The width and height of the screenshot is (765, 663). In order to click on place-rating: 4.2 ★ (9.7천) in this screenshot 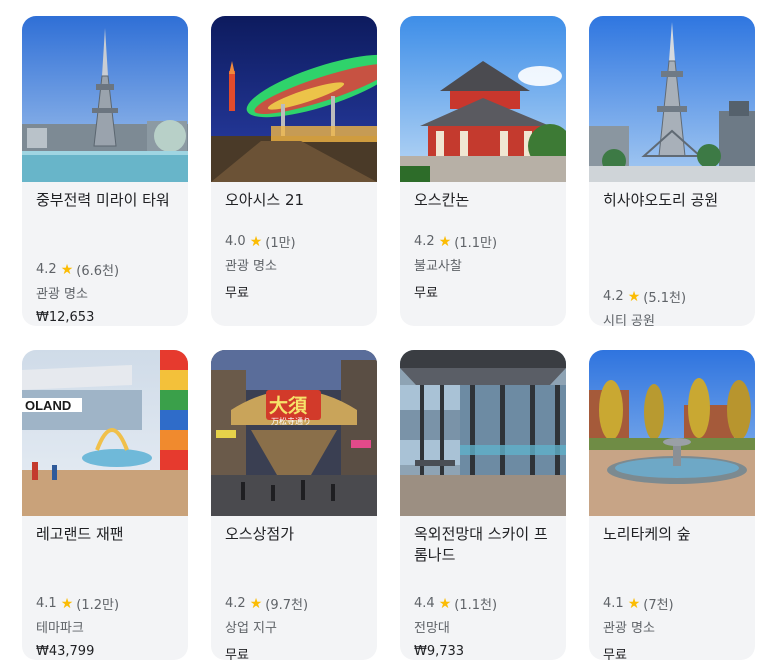, I will do `click(267, 604)`.